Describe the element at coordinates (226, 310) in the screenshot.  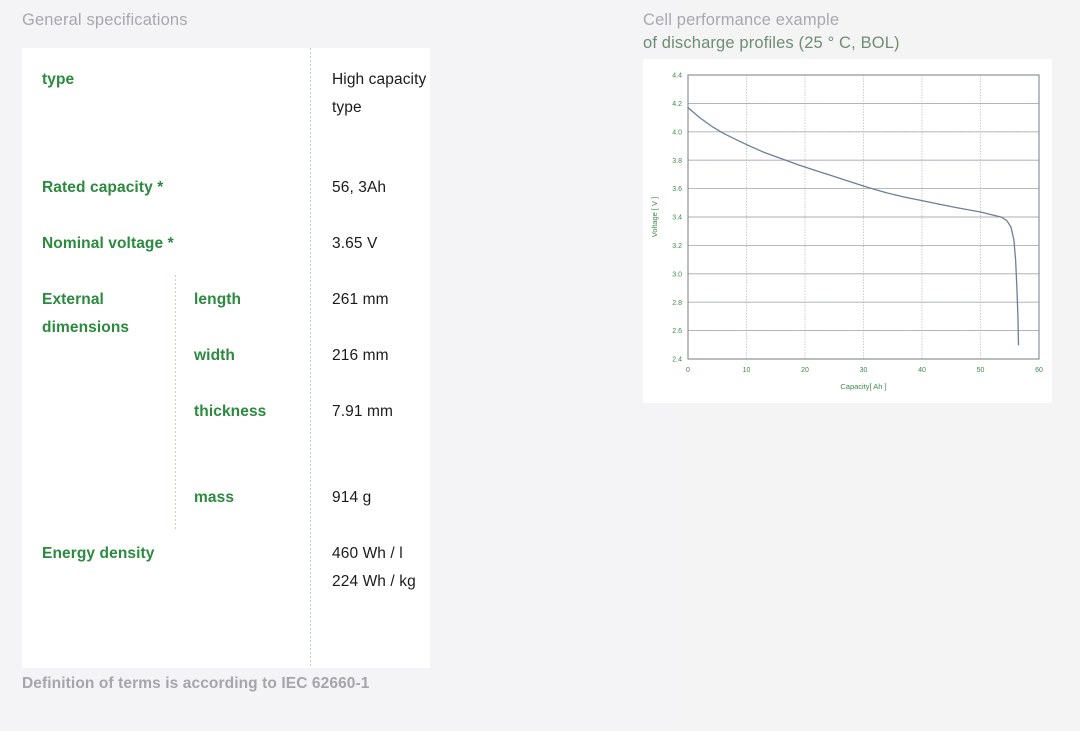
I see `table-row: External dimensions length 261 mm` at that location.